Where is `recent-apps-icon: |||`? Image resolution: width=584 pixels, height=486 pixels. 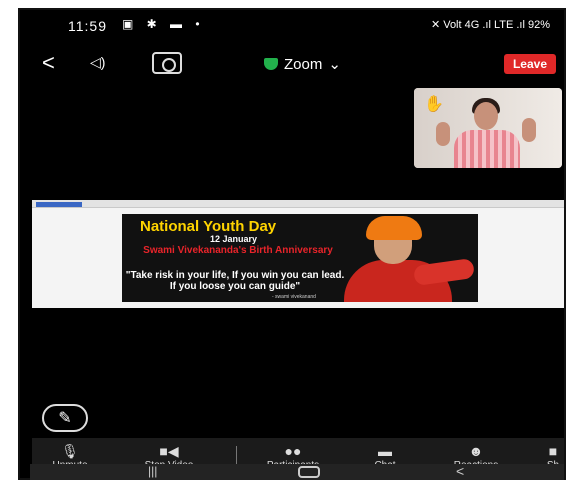
recent-apps-icon: ||| is located at coordinates (152, 471).